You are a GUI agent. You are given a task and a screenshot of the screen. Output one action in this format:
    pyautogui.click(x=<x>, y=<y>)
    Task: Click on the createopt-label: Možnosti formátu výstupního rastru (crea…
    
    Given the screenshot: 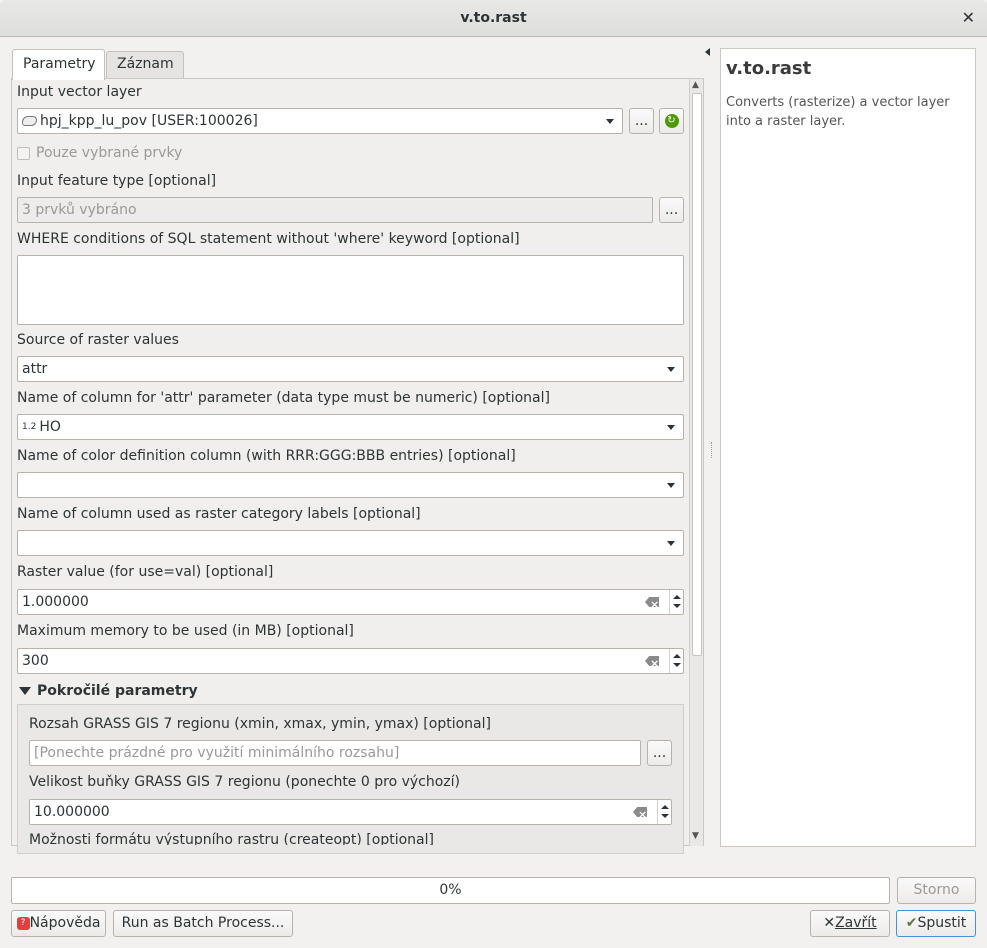 What is the action you would take?
    pyautogui.click(x=231, y=838)
    